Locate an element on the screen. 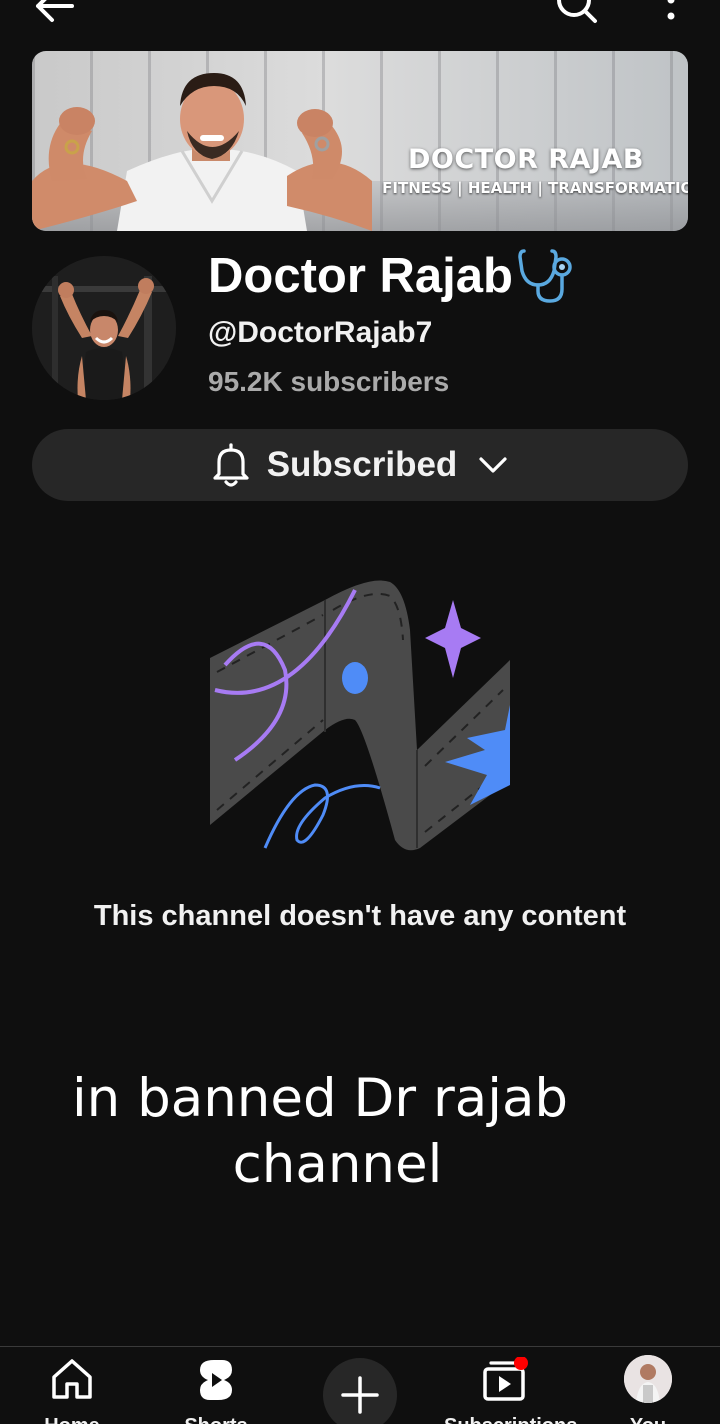 The image size is (720, 1424). you-avatar is located at coordinates (648, 1379).